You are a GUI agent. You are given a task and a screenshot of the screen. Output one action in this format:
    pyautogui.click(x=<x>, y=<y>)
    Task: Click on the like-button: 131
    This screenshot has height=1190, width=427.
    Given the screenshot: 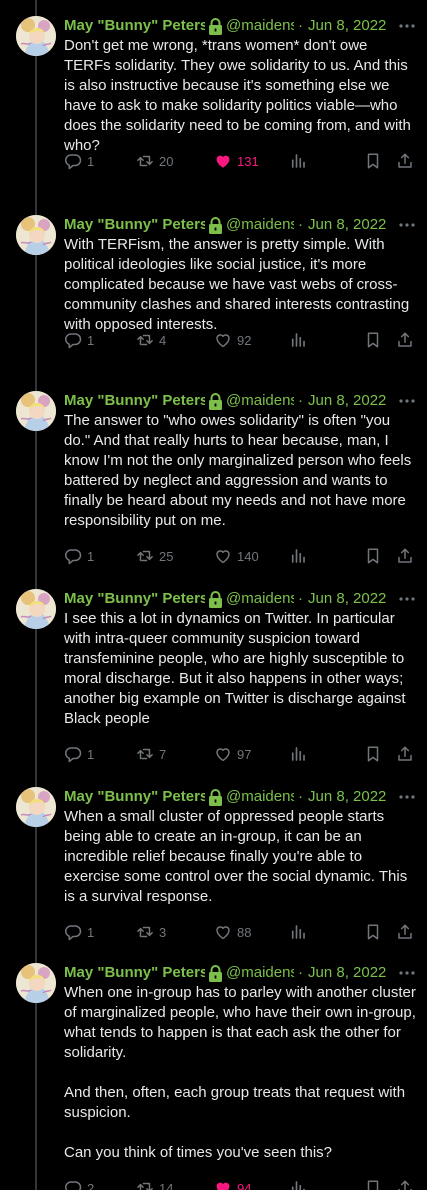 What is the action you would take?
    pyautogui.click(x=236, y=161)
    